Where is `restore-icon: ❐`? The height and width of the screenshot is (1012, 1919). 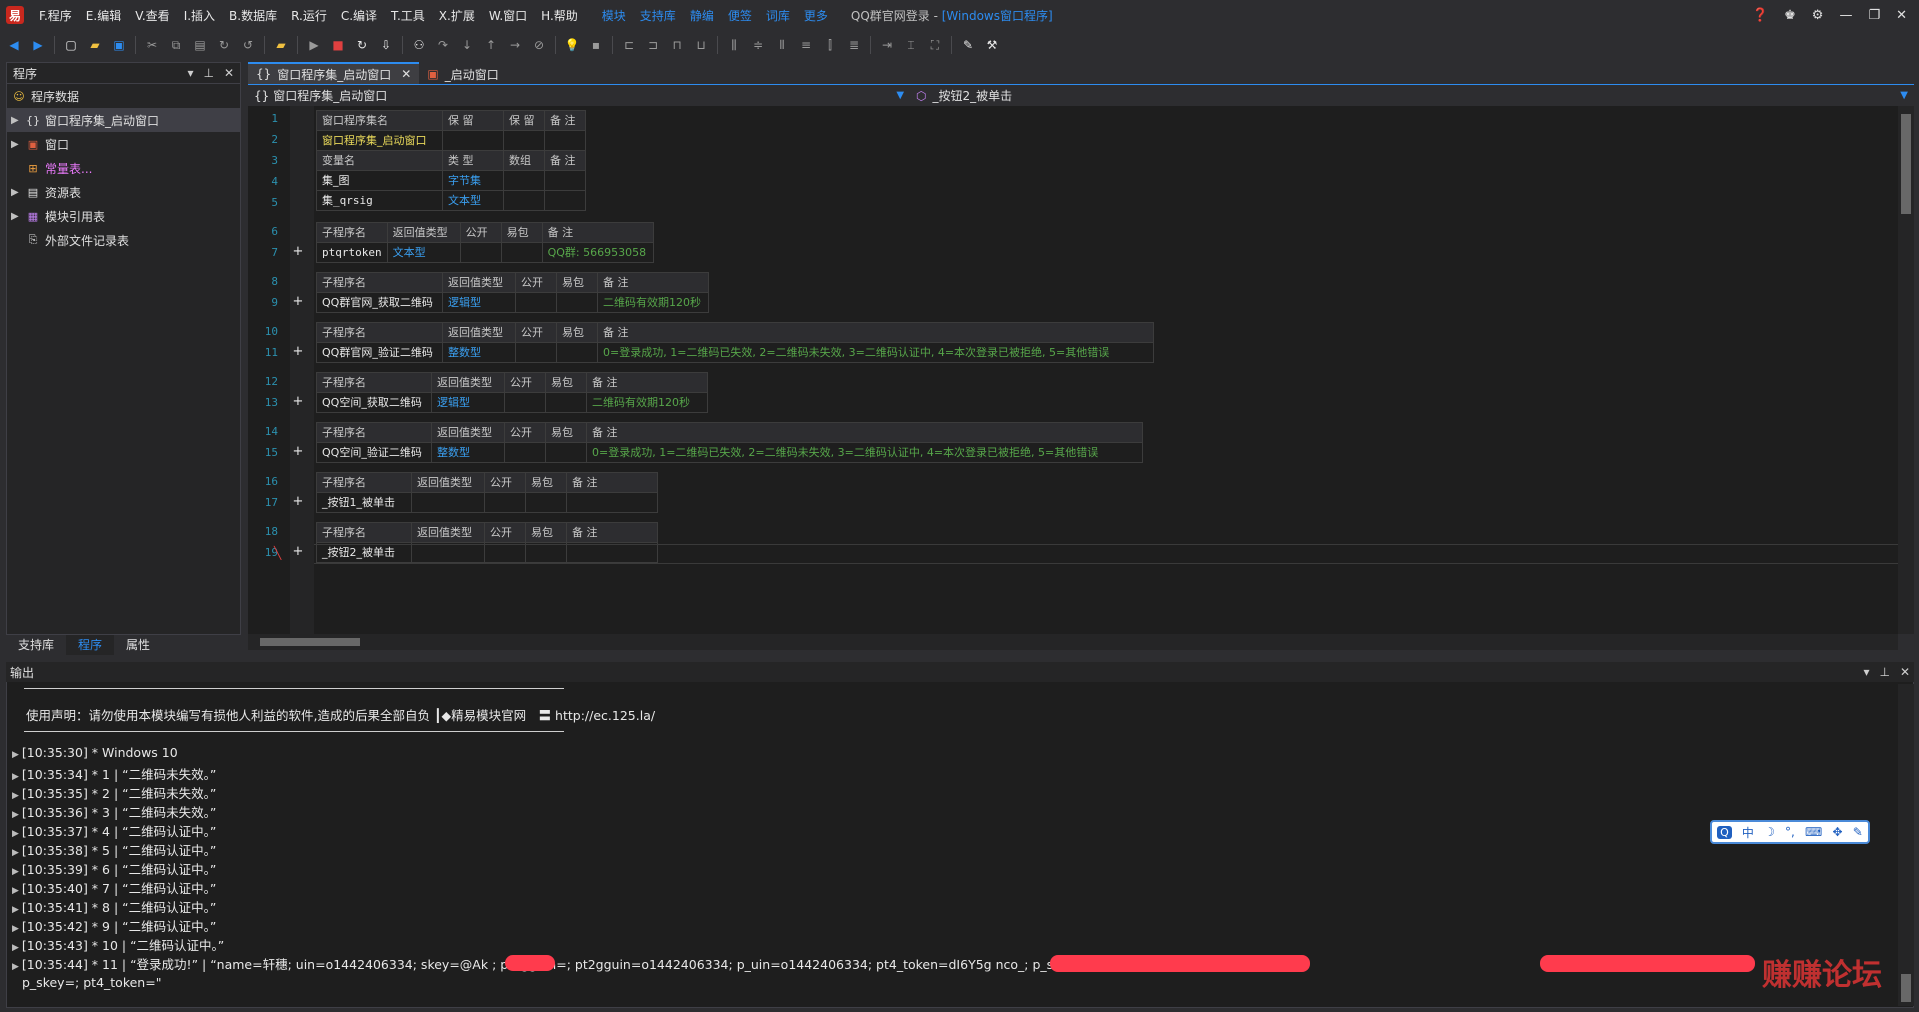 restore-icon: ❐ is located at coordinates (1874, 15).